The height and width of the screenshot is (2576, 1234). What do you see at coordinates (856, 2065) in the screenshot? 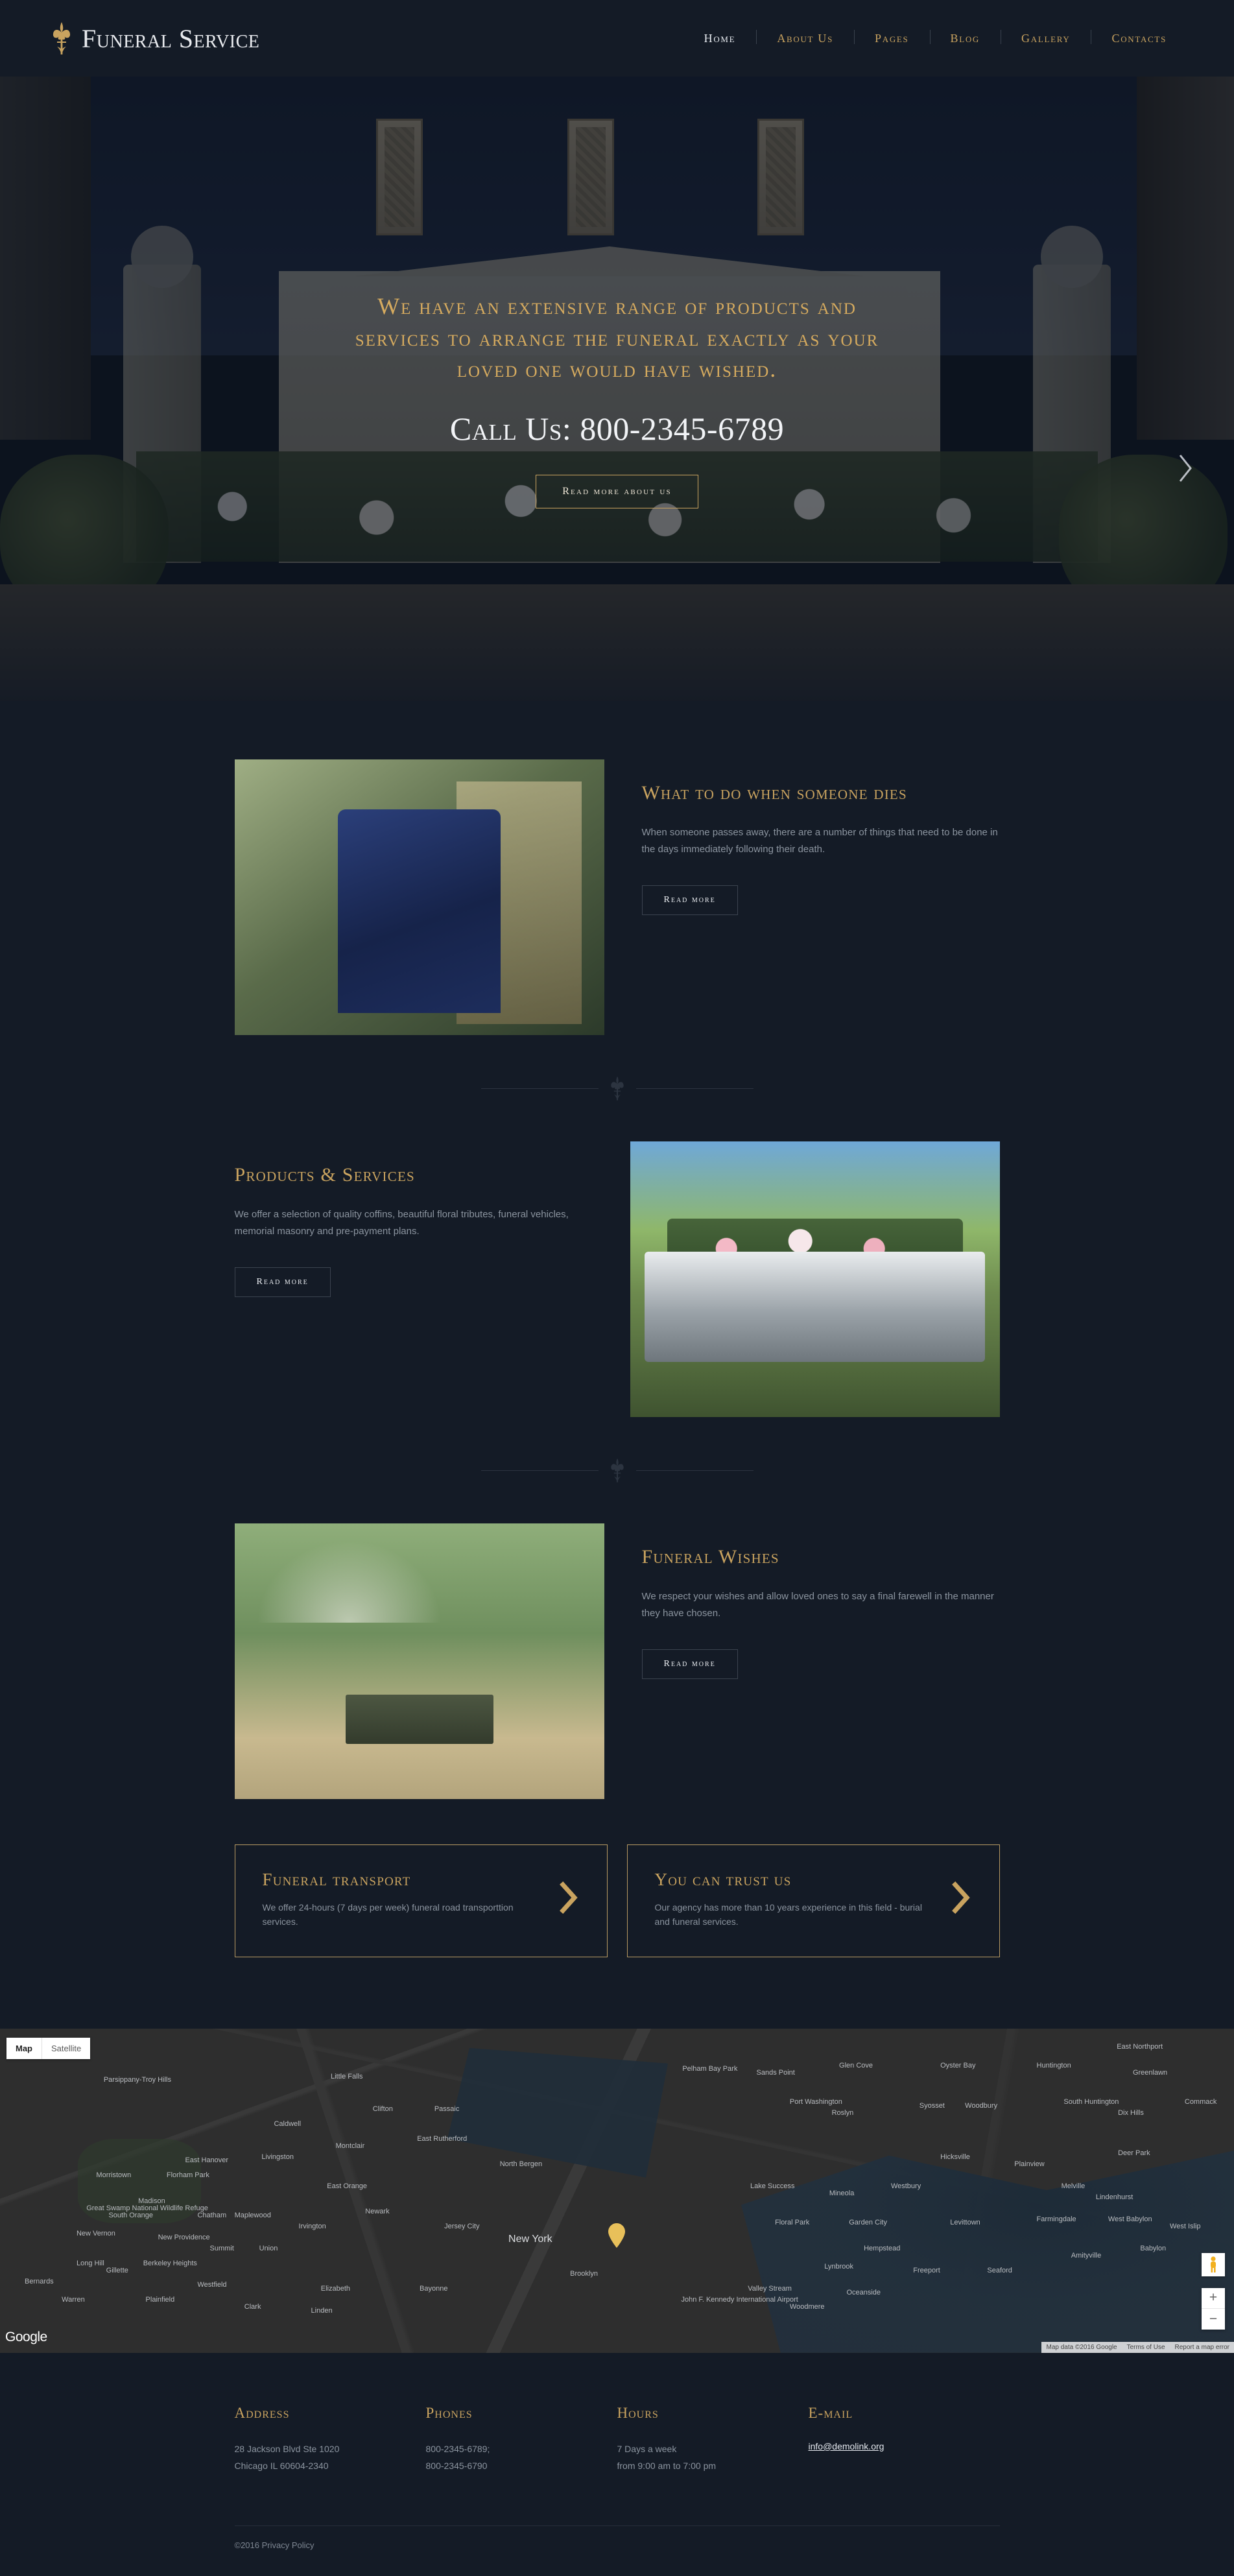
I see `map-place-label: Glen Cove` at bounding box center [856, 2065].